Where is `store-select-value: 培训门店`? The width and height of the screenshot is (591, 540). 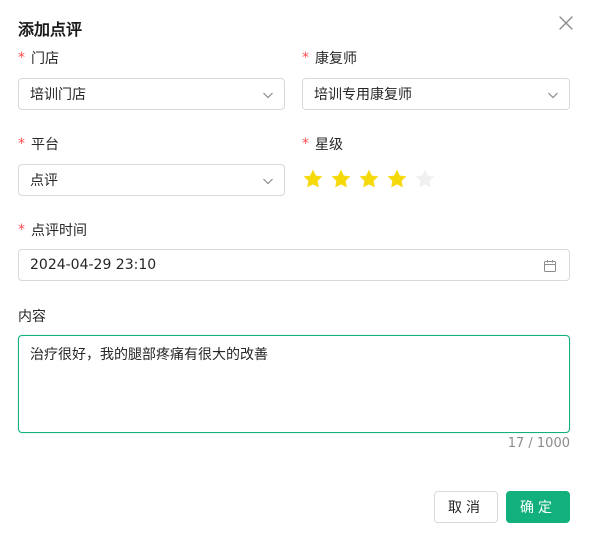 store-select-value: 培训门店 is located at coordinates (58, 95).